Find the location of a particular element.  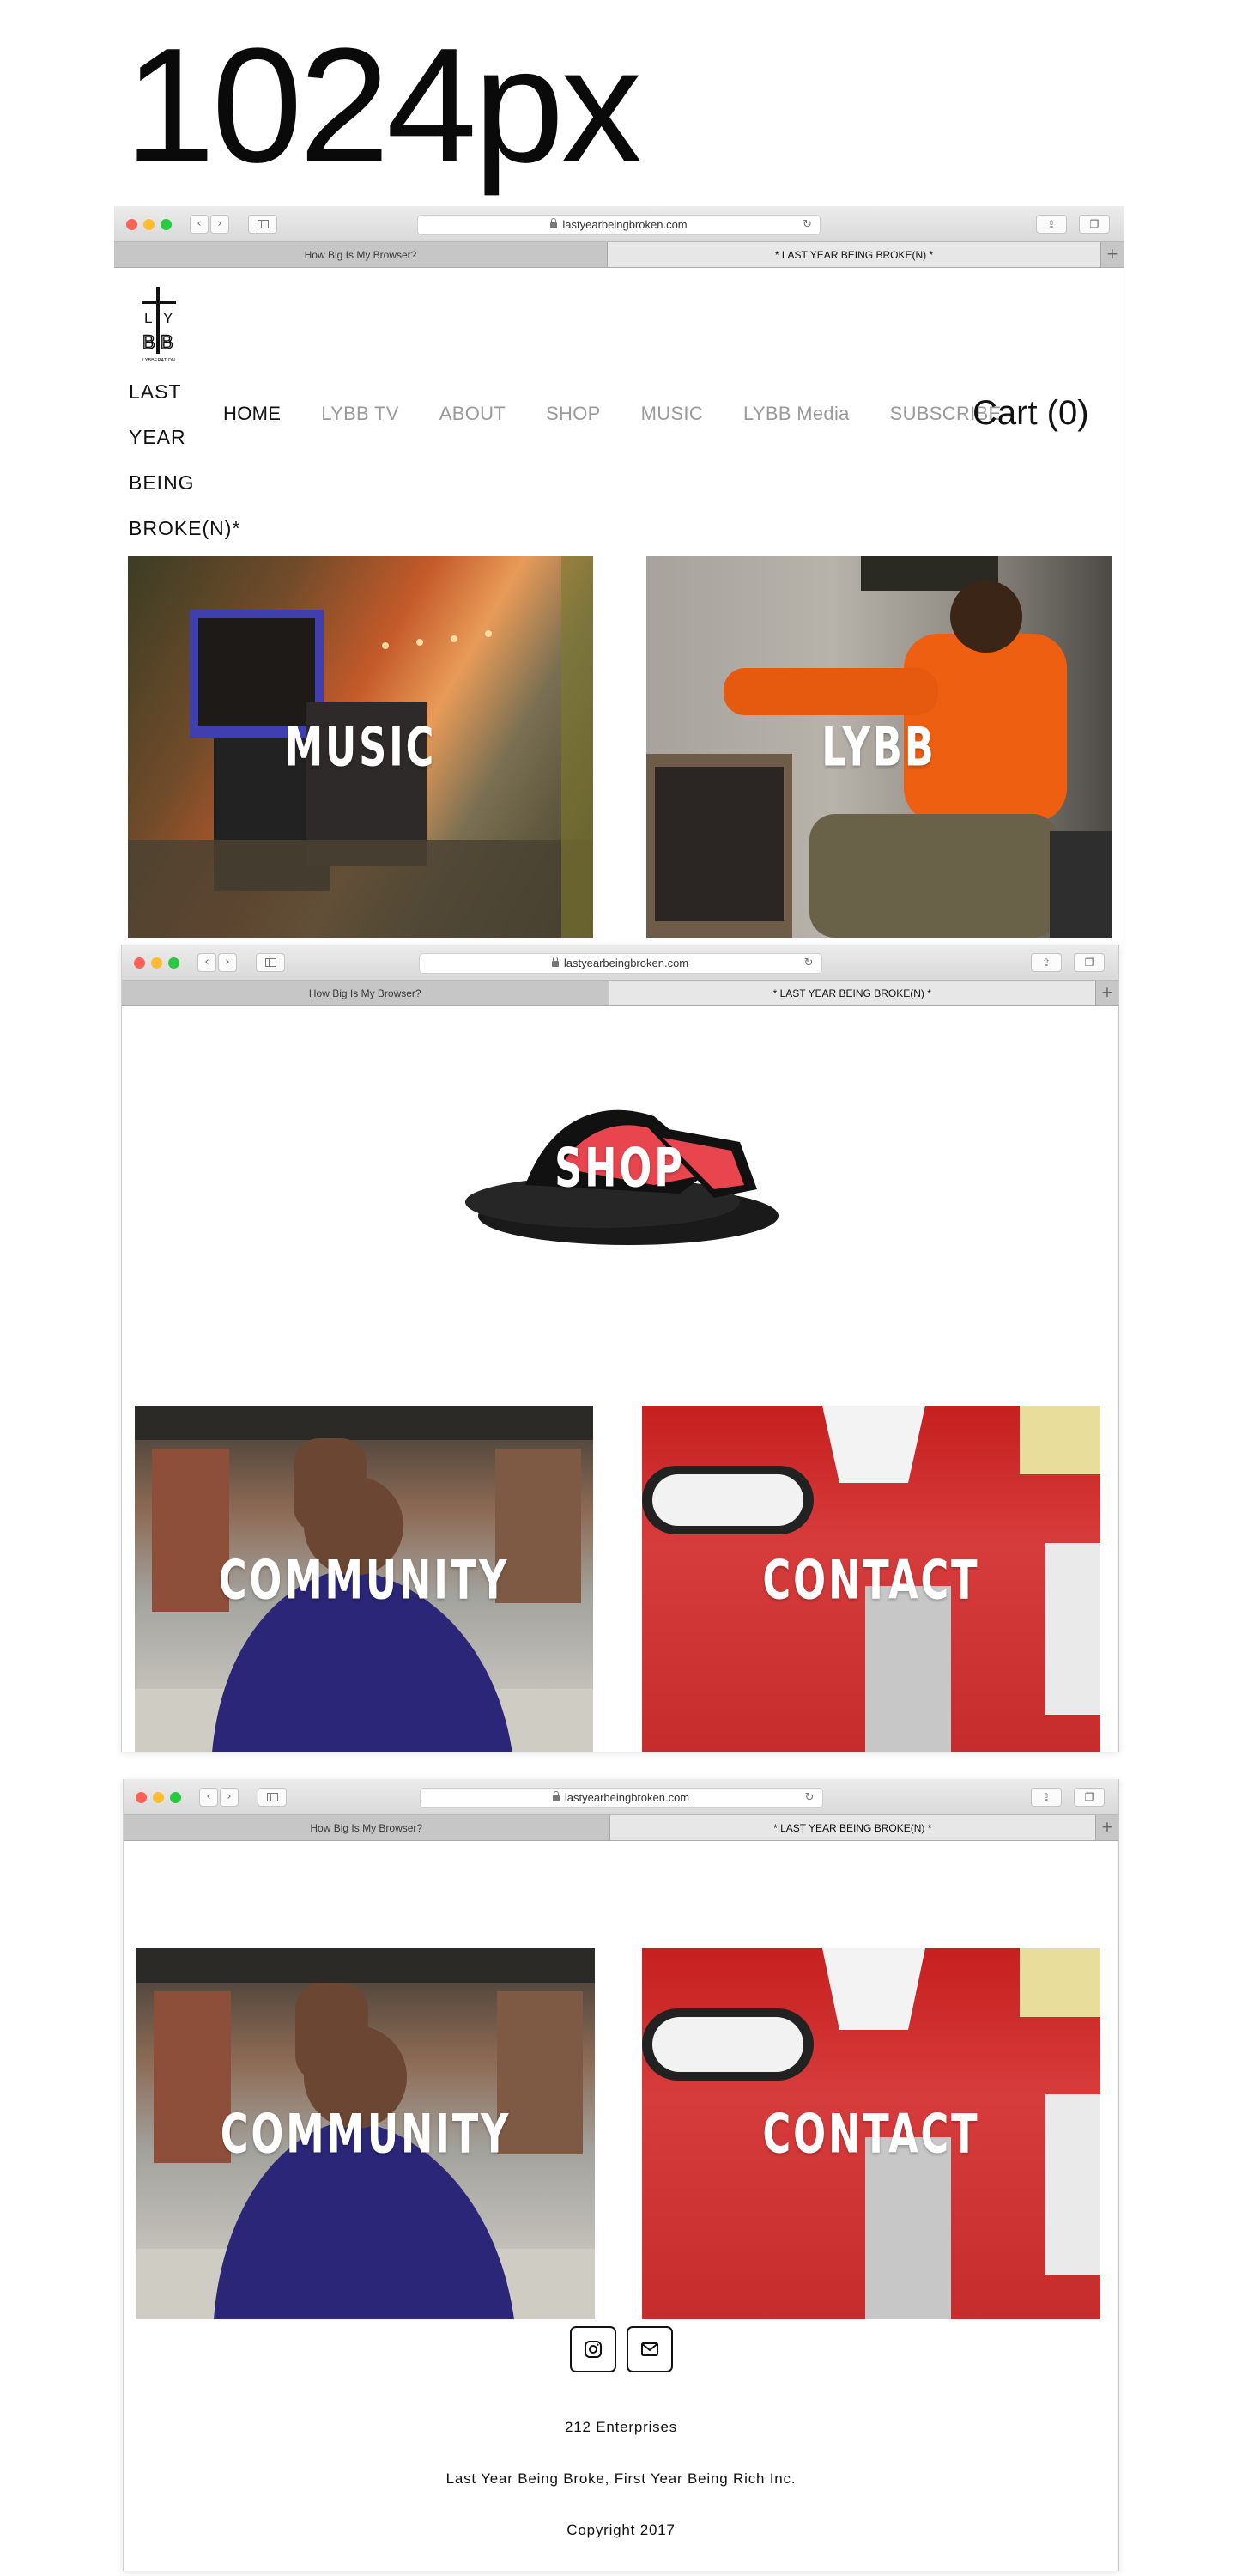

svg-text: Y is located at coordinates (168, 318).